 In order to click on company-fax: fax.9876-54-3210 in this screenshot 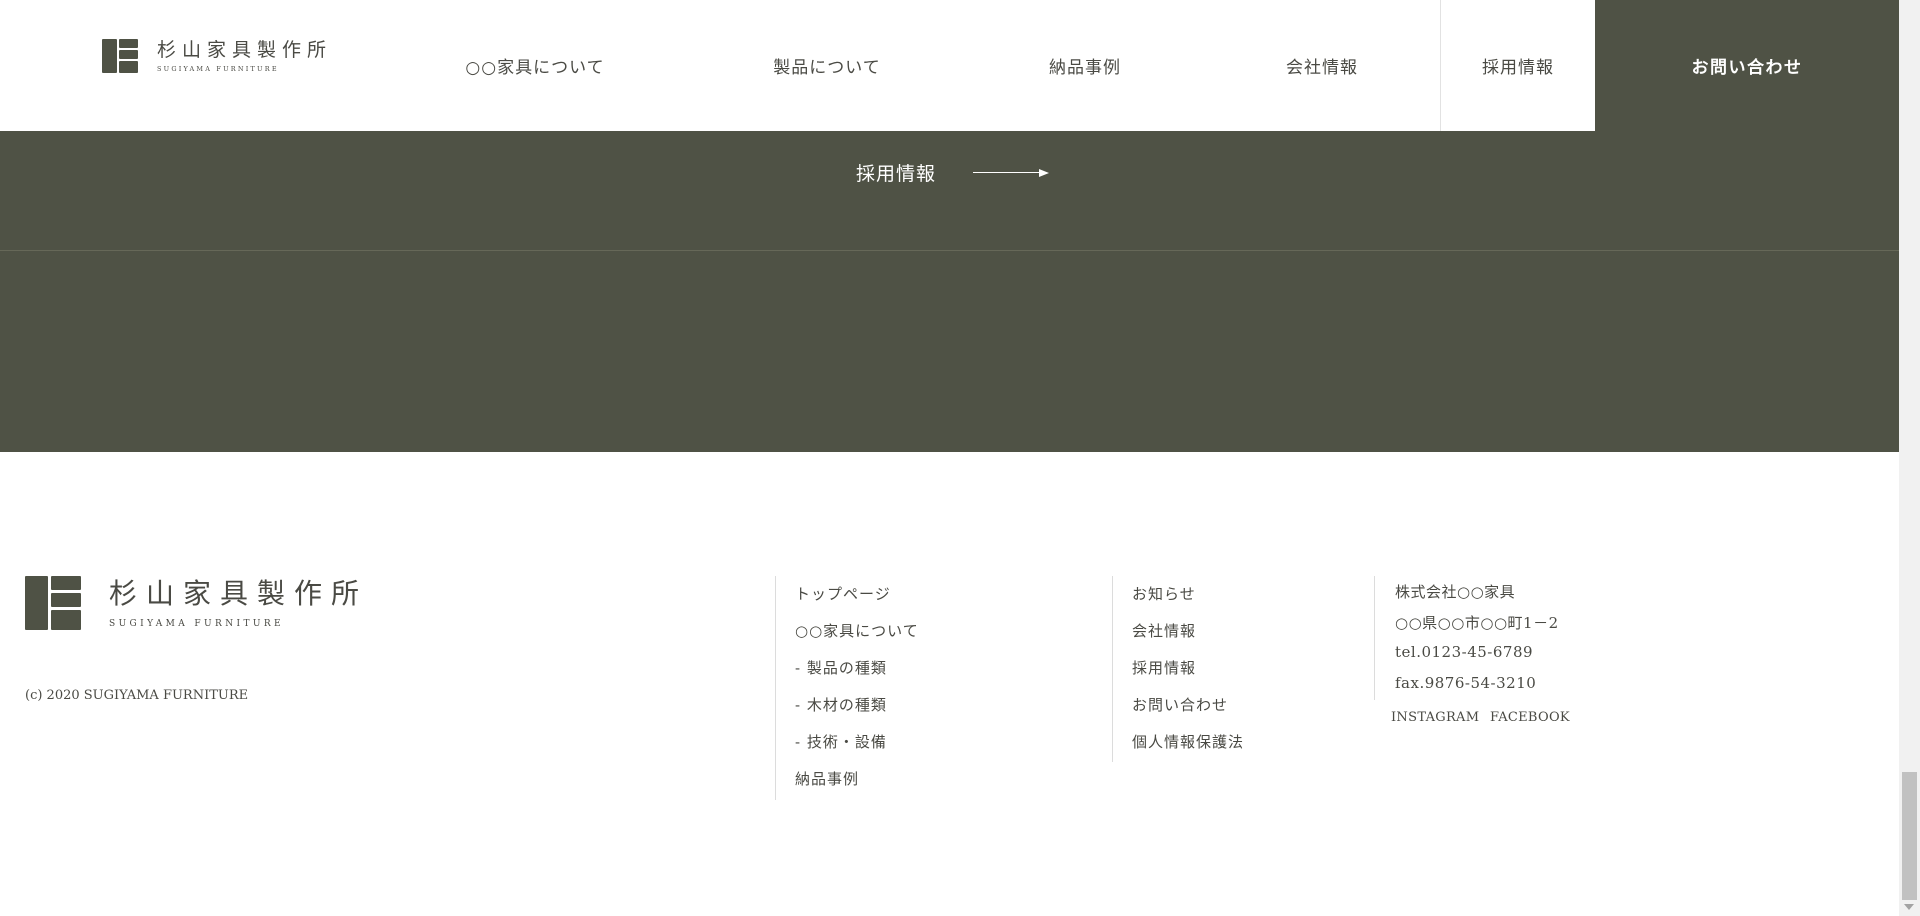, I will do `click(1466, 683)`.